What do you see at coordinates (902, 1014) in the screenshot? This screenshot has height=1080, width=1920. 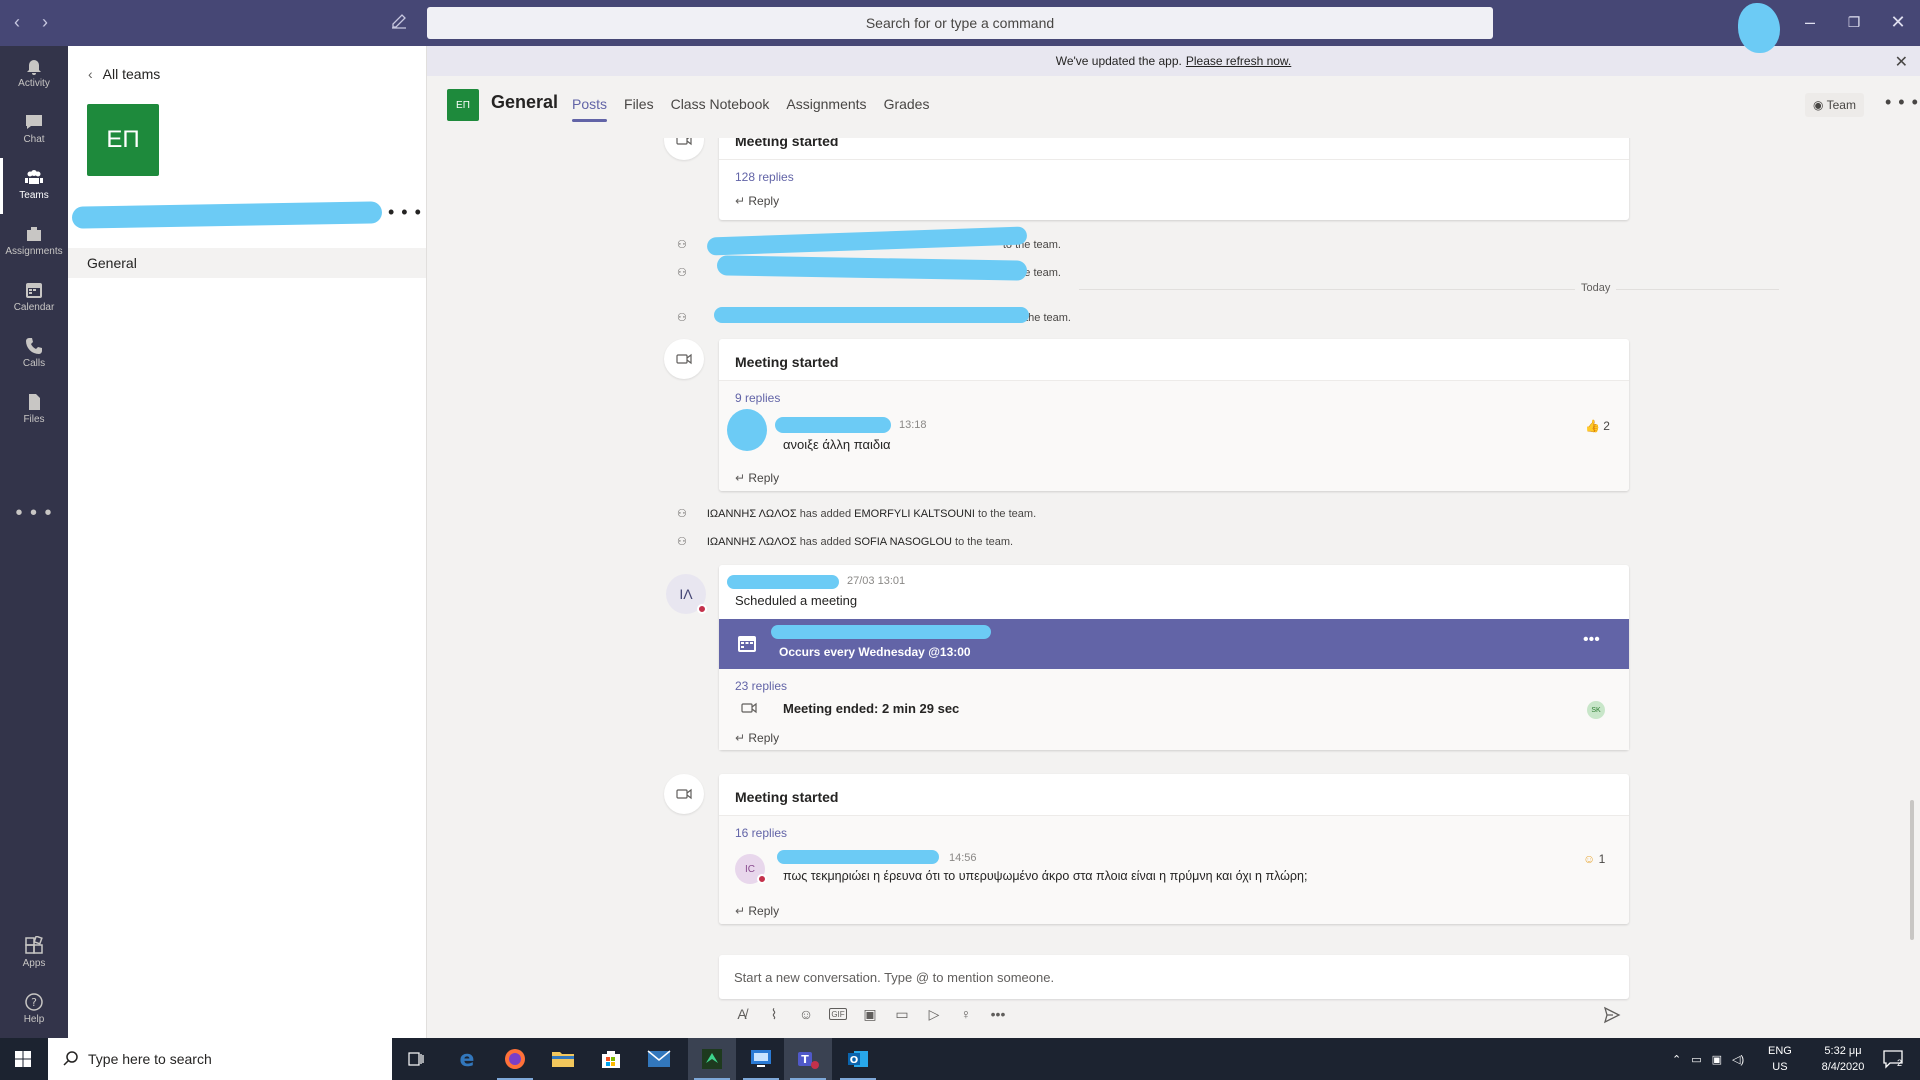 I see `meet-now-icon: ▭` at bounding box center [902, 1014].